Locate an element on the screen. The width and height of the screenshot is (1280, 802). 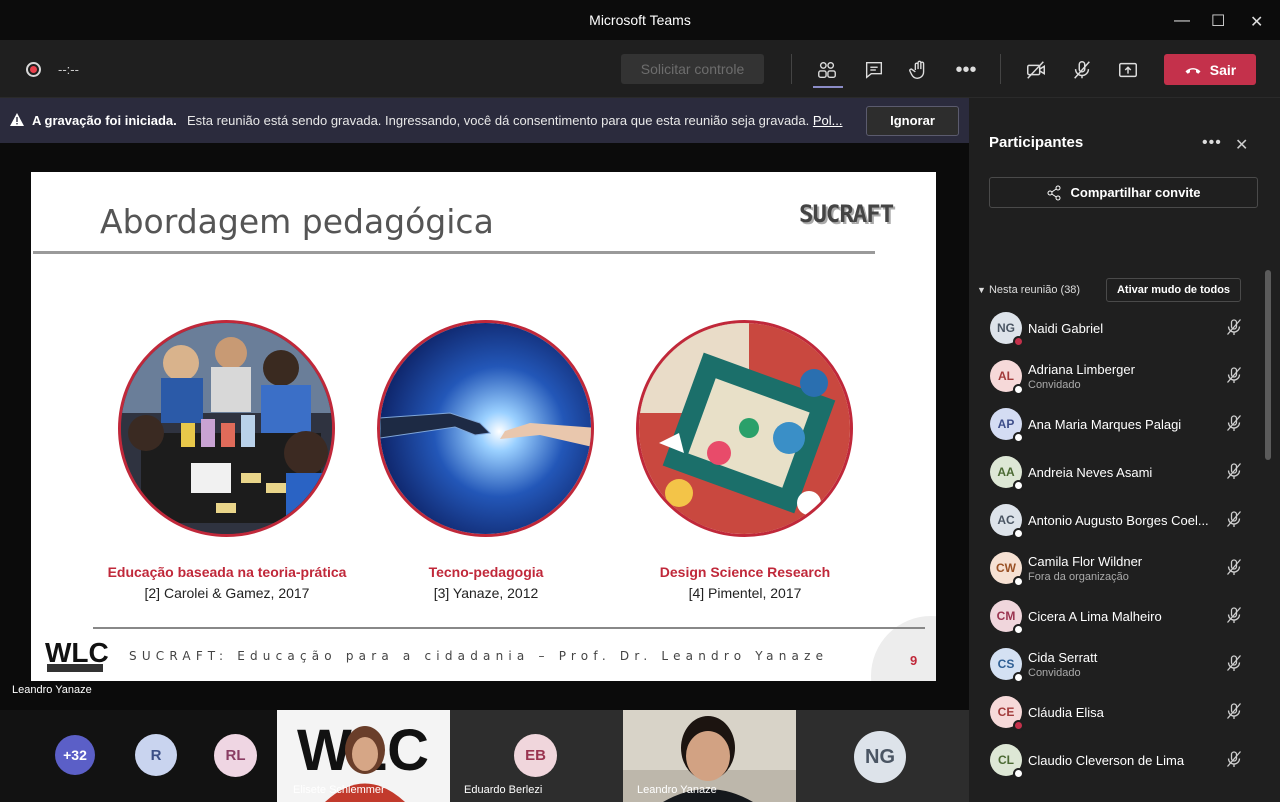
participants-active-indicator is located at coordinates (828, 87).